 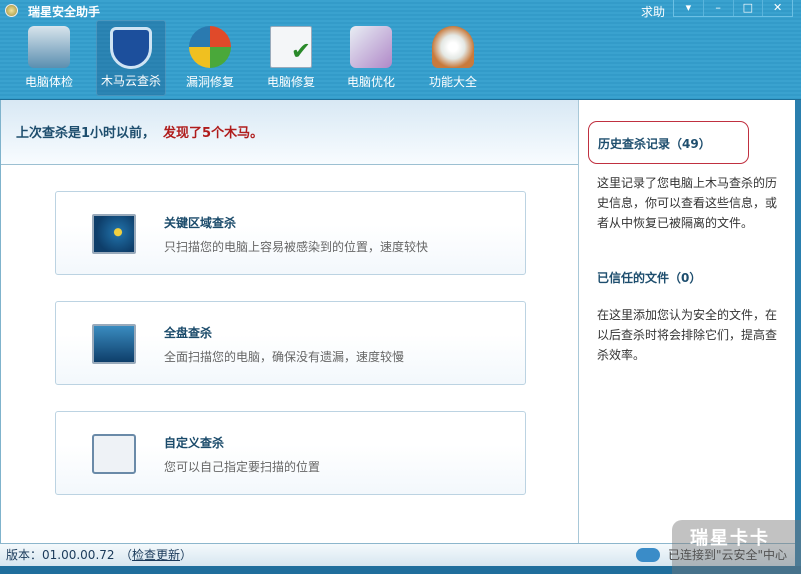 What do you see at coordinates (130, 81) in the screenshot?
I see `tool-label: 木马云查杀` at bounding box center [130, 81].